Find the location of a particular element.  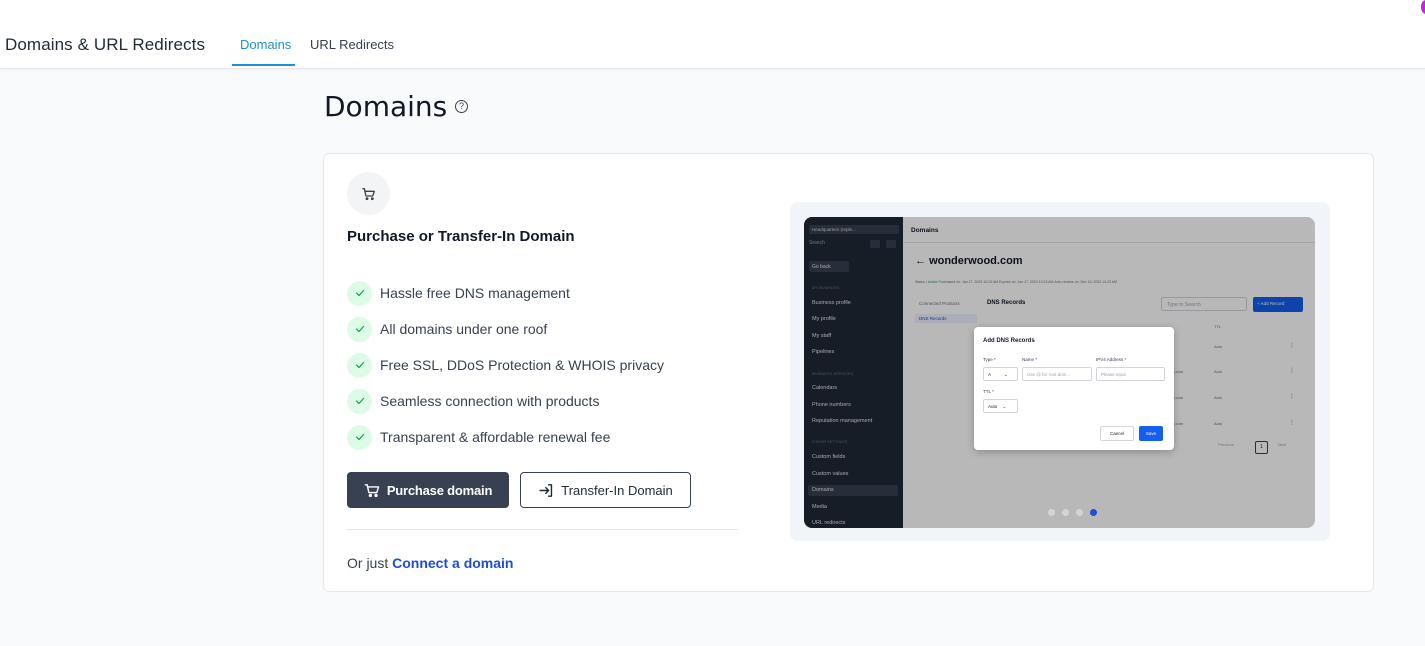

feature-item: Transparent & affordable renewal fee is located at coordinates (505, 437).